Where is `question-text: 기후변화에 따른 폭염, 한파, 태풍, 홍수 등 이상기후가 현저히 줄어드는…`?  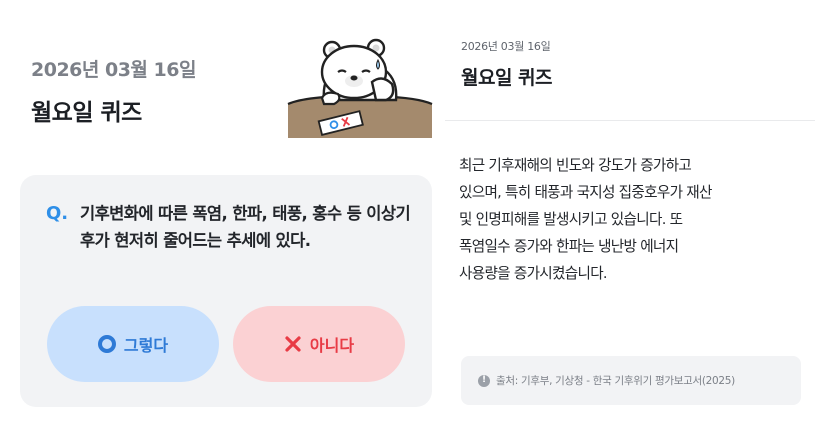
question-text: 기후변화에 따른 폭염, 한파, 태풍, 홍수 등 이상기후가 현저히 줄어드는… is located at coordinates (245, 227).